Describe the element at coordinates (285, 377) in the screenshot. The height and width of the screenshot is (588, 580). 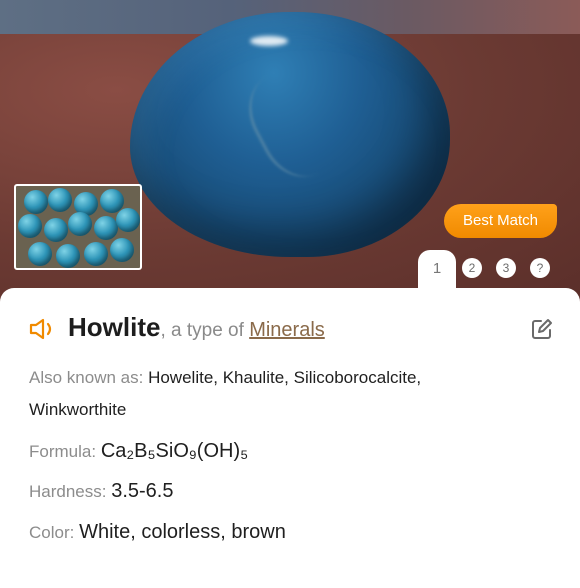
I see `aliases-value-1: Howelite, Khaulite, Silicoborocalcite,` at that location.